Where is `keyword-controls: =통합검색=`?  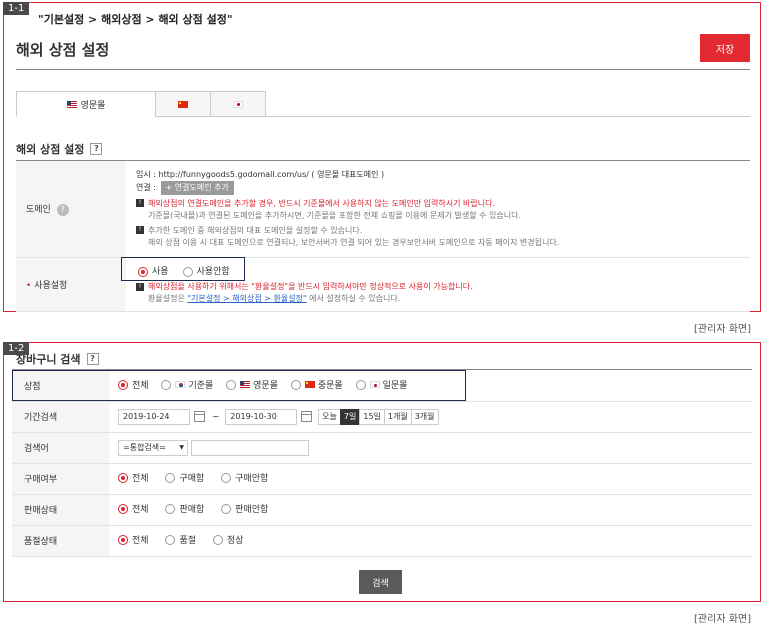 keyword-controls: =통합검색= is located at coordinates (431, 448).